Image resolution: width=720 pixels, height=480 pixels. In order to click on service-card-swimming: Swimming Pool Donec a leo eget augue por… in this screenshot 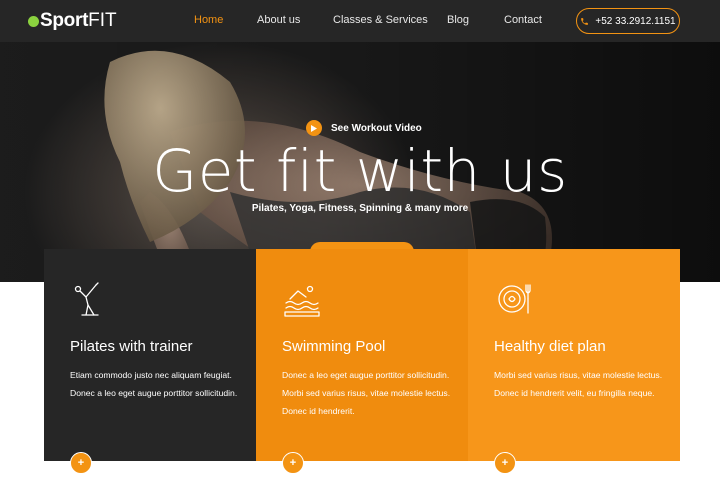, I will do `click(362, 361)`.